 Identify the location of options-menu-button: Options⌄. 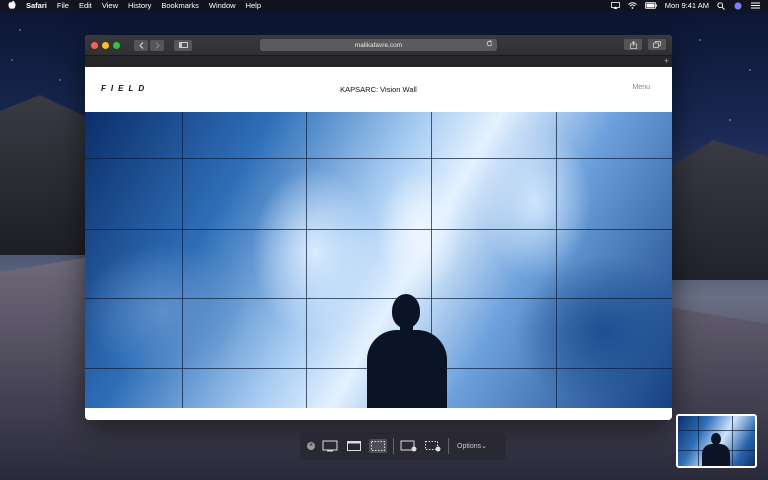
(472, 446).